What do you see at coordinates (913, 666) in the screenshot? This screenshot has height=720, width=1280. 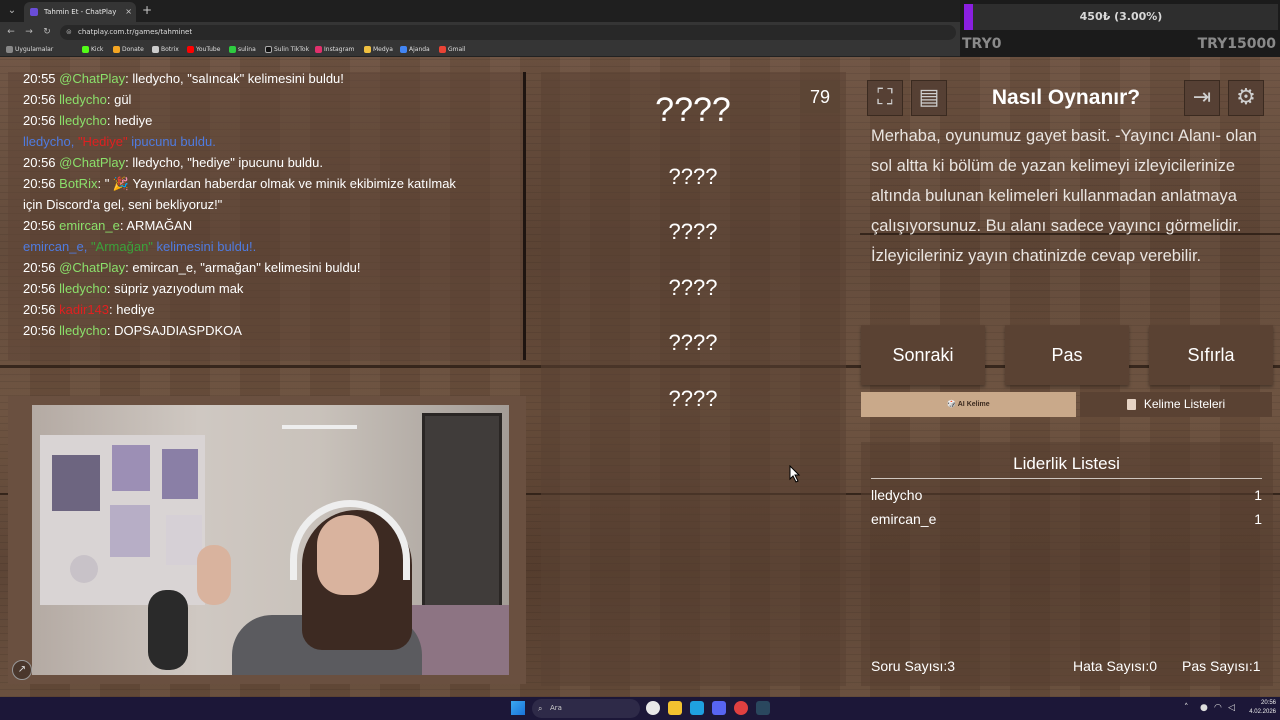 I see `question-count: Soru Sayısı:3` at bounding box center [913, 666].